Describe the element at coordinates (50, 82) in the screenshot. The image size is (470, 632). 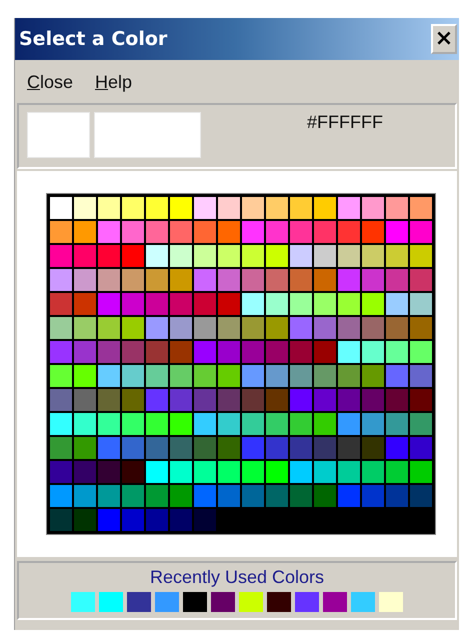
I see `menu-item: Close` at that location.